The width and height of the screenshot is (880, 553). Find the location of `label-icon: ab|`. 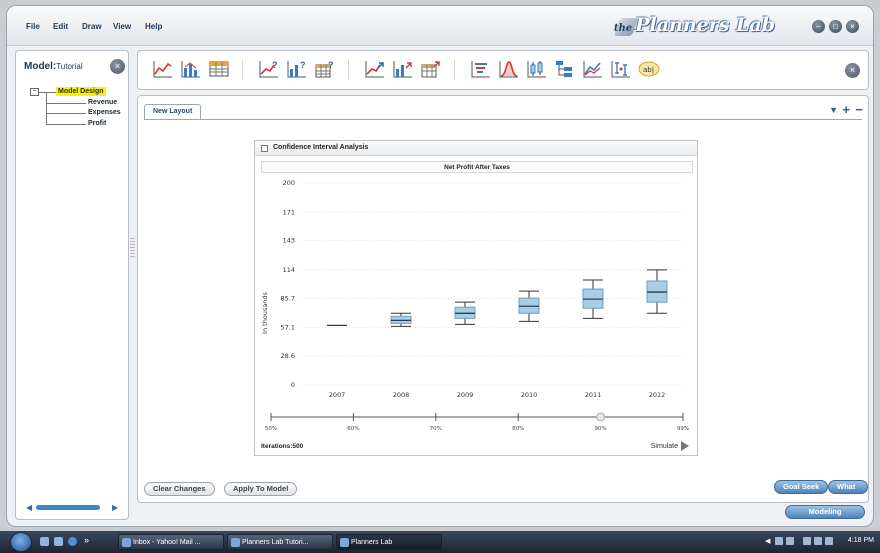

label-icon: ab| is located at coordinates (649, 69).